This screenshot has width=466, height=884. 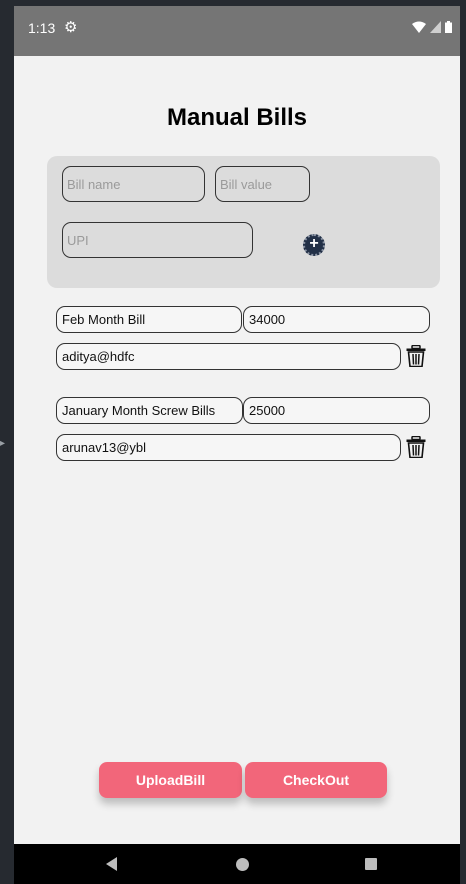 I want to click on back-icon, so click(x=111, y=864).